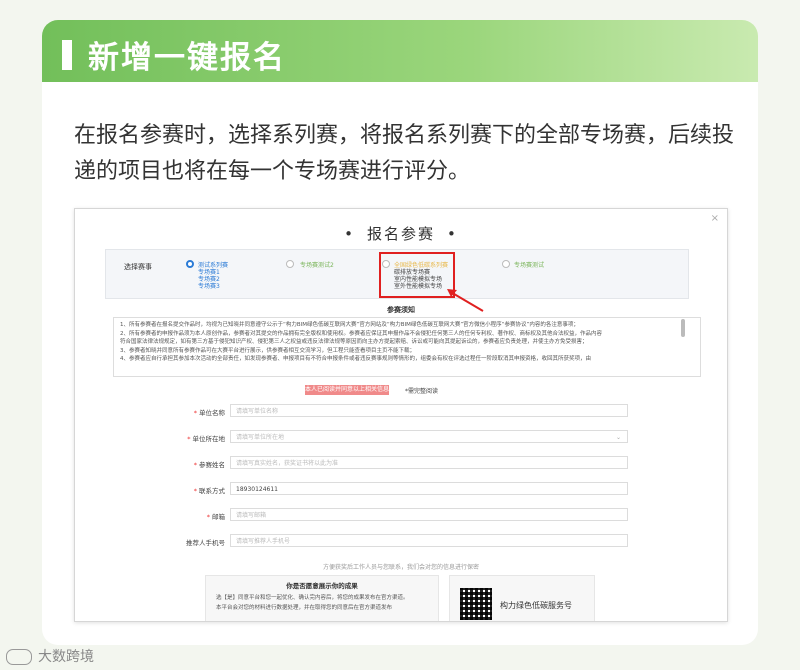 The width and height of the screenshot is (800, 670). What do you see at coordinates (347, 390) in the screenshot?
I see `agree-button: 本人已阅读并同意以上相关信息` at bounding box center [347, 390].